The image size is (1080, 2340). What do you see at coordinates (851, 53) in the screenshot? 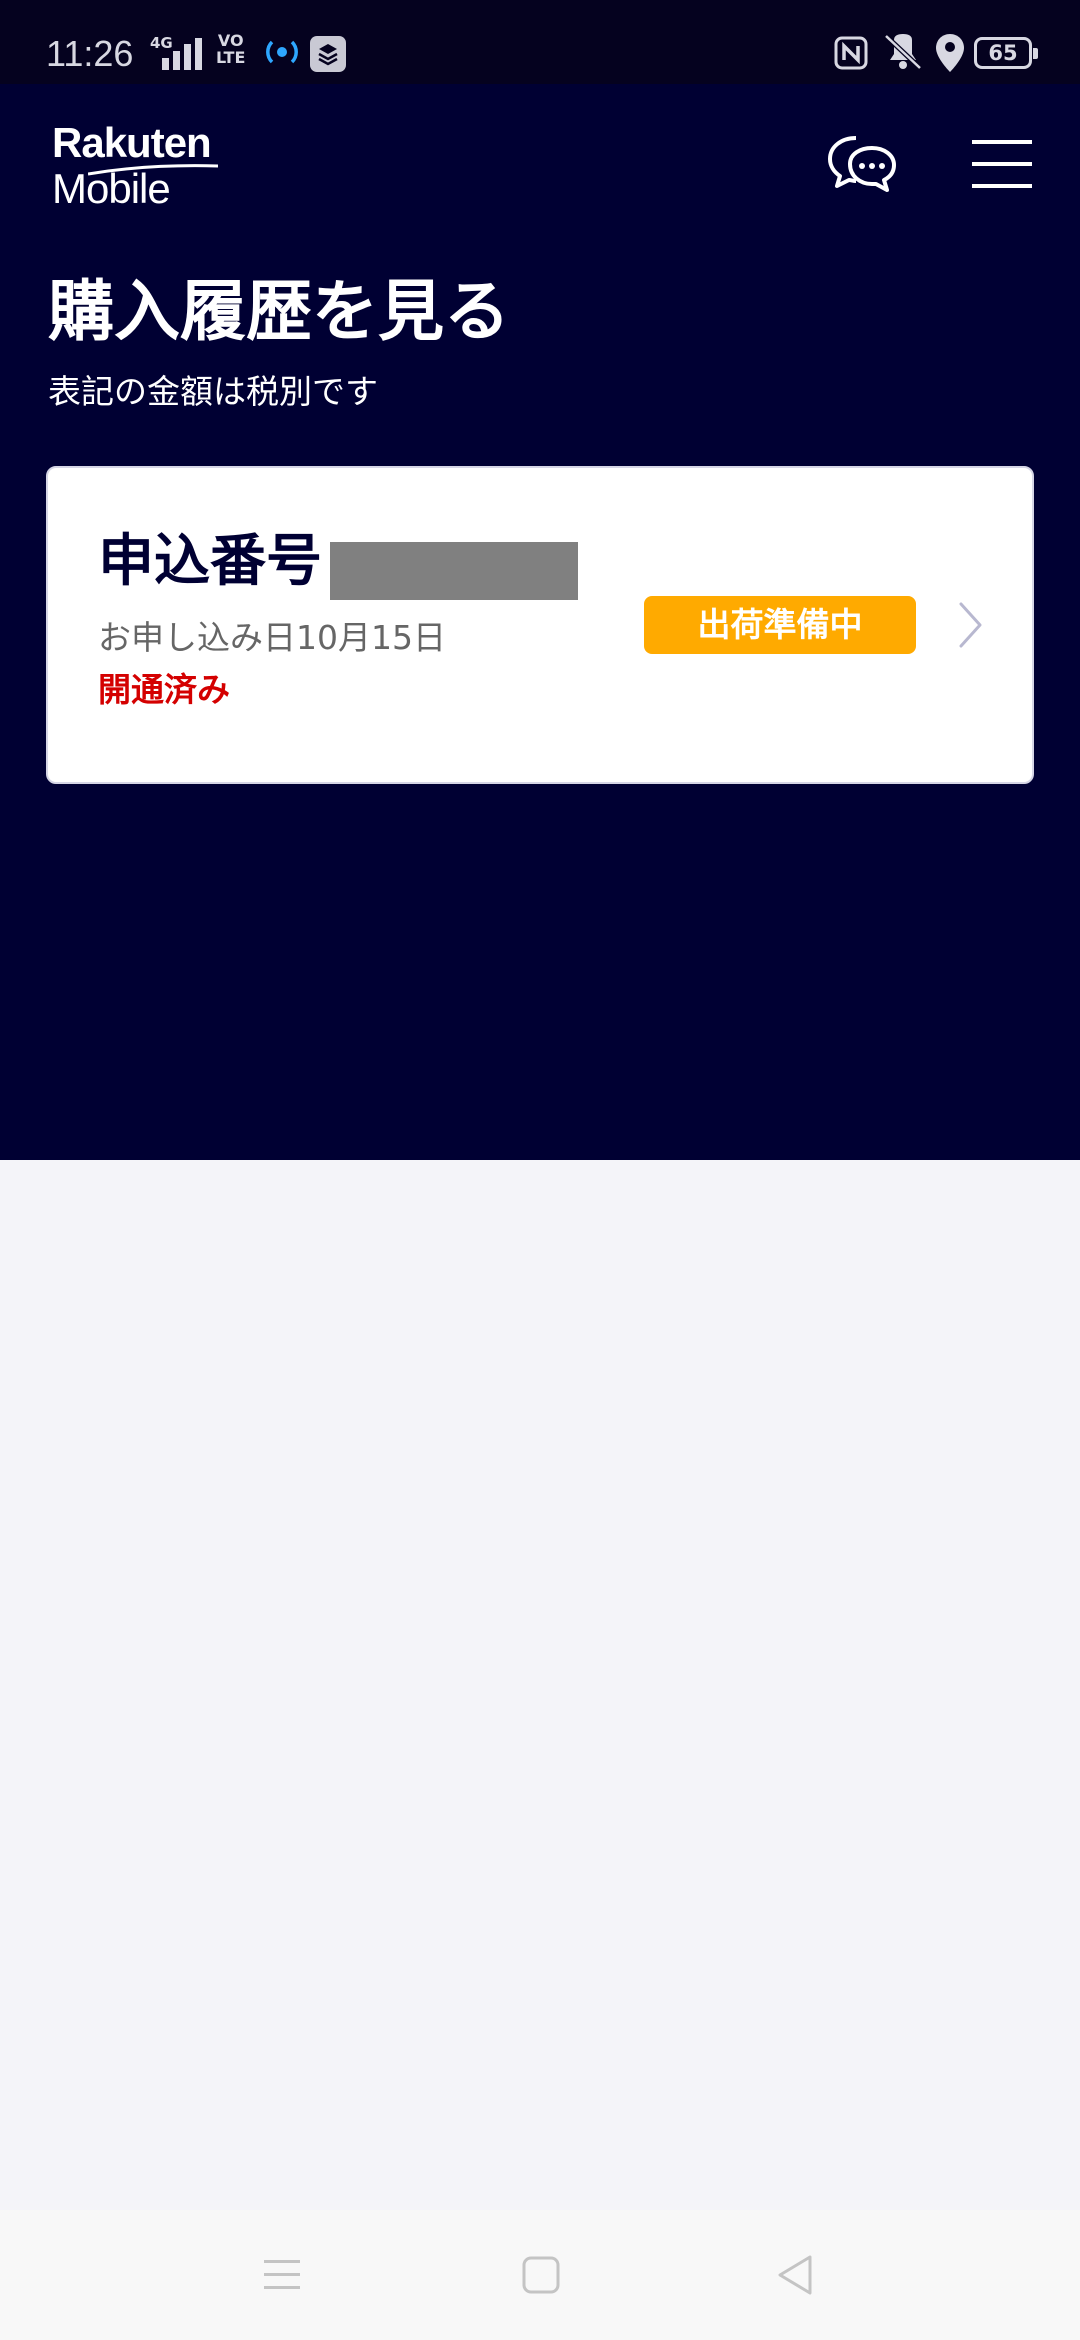
I see `nfc-icon` at bounding box center [851, 53].